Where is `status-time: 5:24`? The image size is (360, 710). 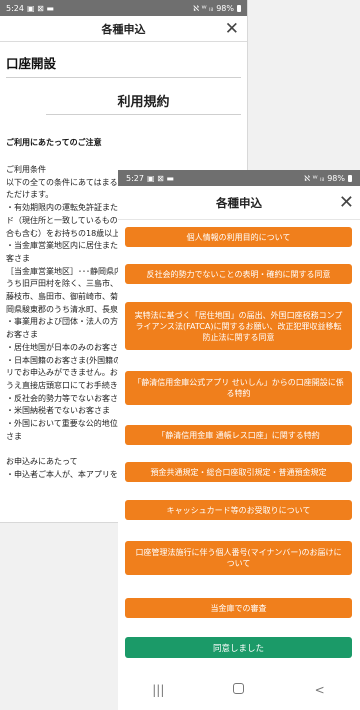 status-time: 5:24 is located at coordinates (15, 8).